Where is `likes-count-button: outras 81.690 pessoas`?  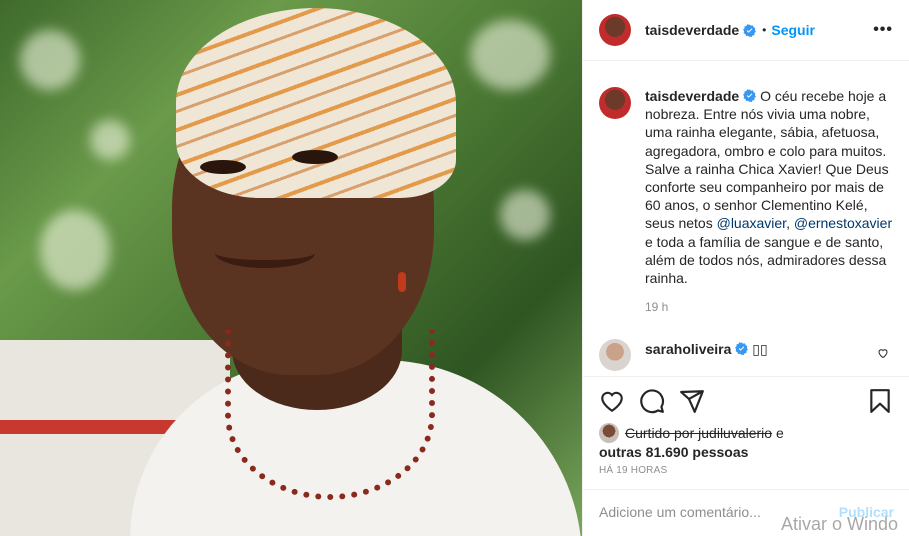 likes-count-button: outras 81.690 pessoas is located at coordinates (673, 452).